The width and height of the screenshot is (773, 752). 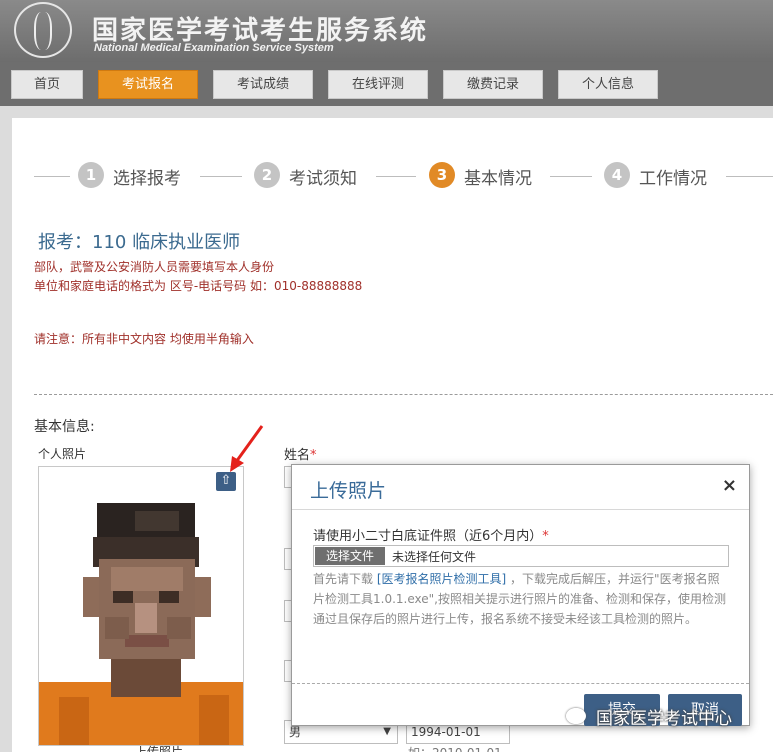 I want to click on help-prefix: 首先请下载, so click(x=343, y=579).